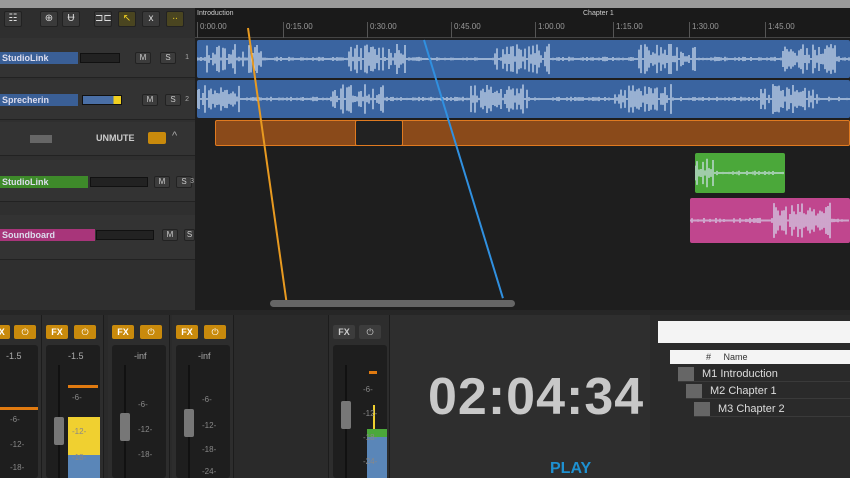 This screenshot has height=478, width=850. Describe the element at coordinates (466, 30) in the screenshot. I see `ruler-tick: 0:45.00` at that location.